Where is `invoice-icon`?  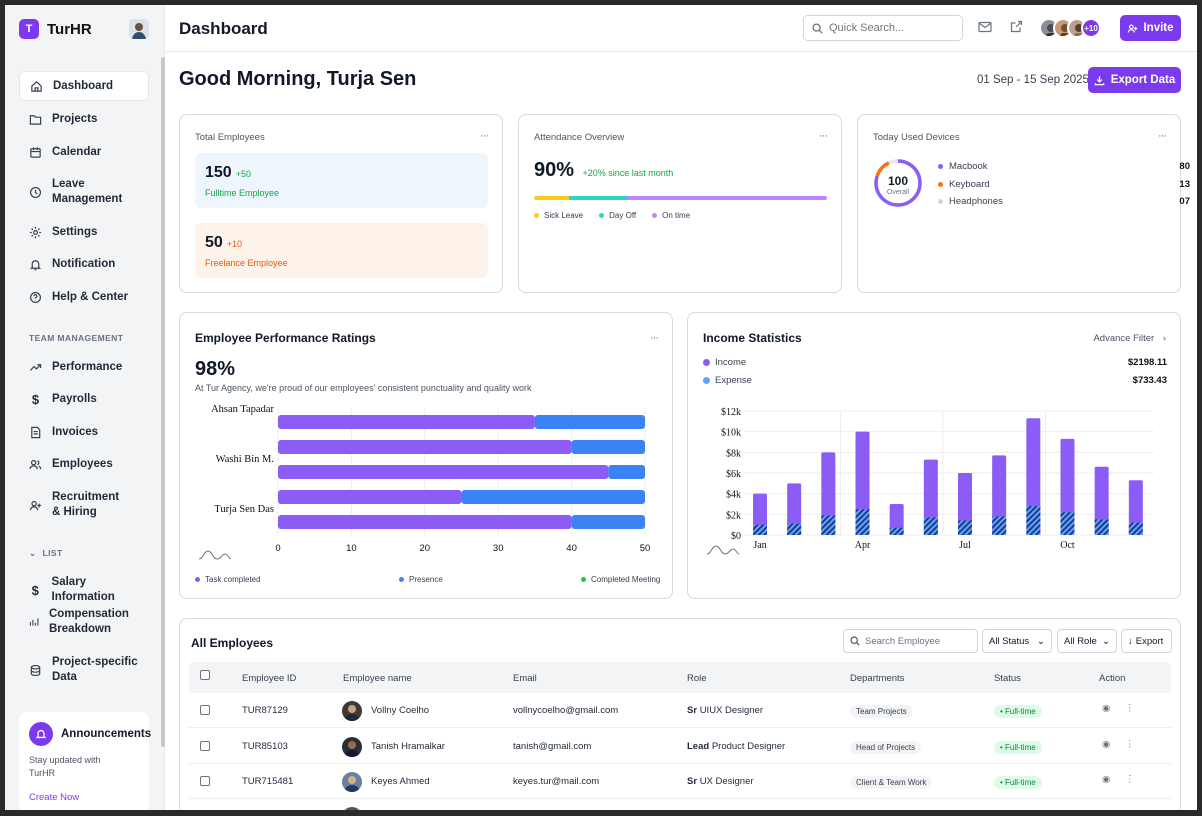 invoice-icon is located at coordinates (36, 432).